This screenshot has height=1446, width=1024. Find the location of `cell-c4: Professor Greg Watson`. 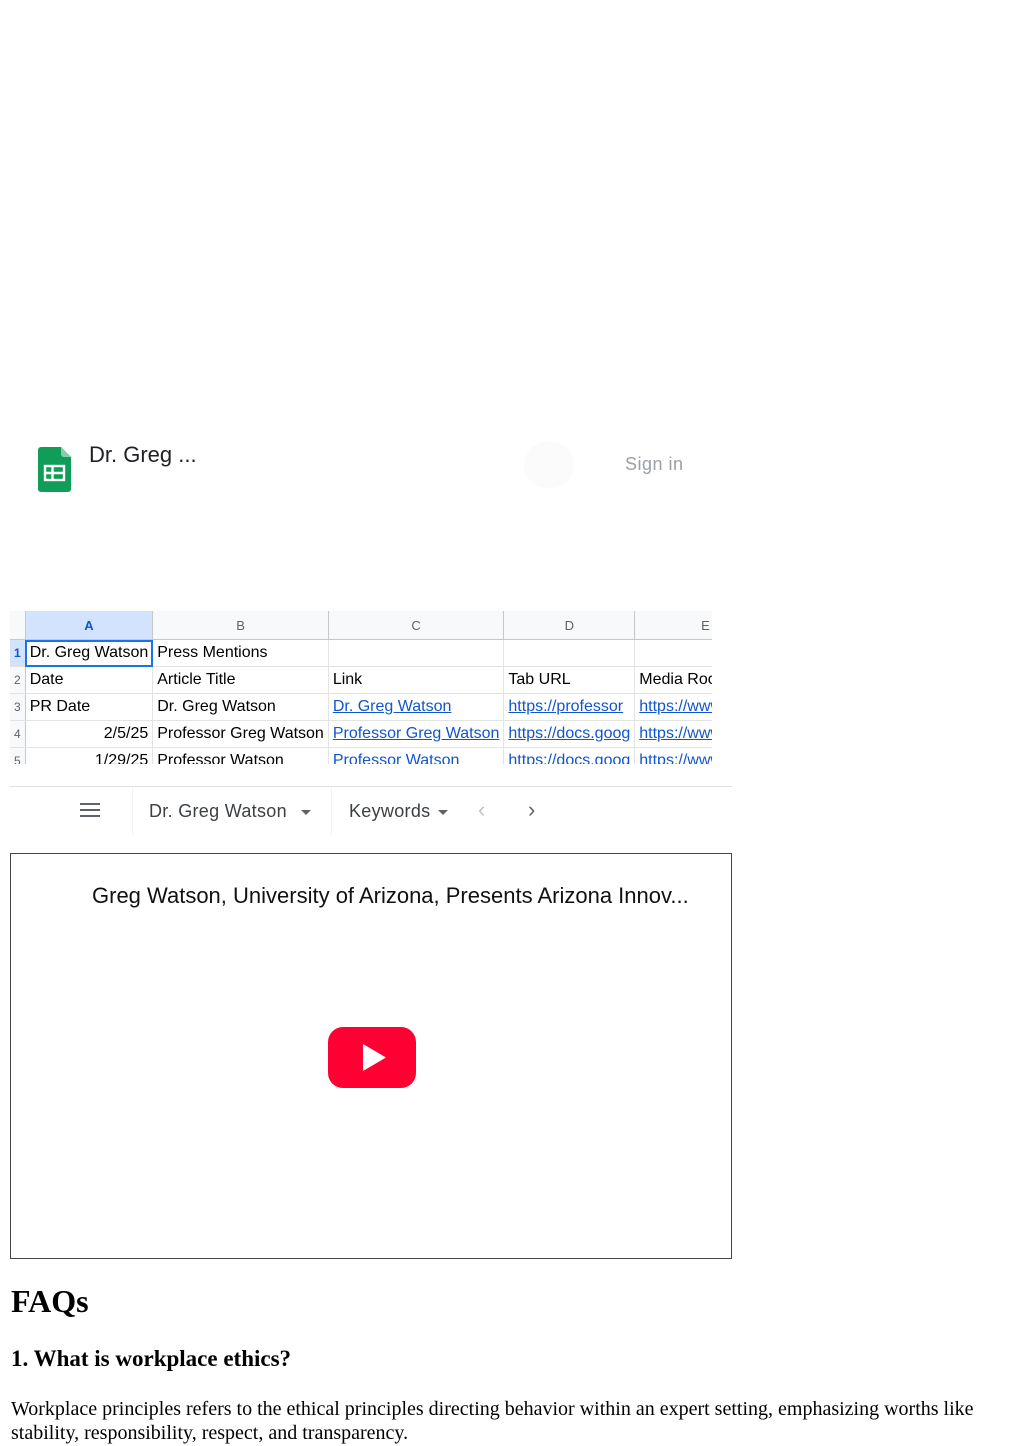

cell-c4: Professor Greg Watson is located at coordinates (416, 734).